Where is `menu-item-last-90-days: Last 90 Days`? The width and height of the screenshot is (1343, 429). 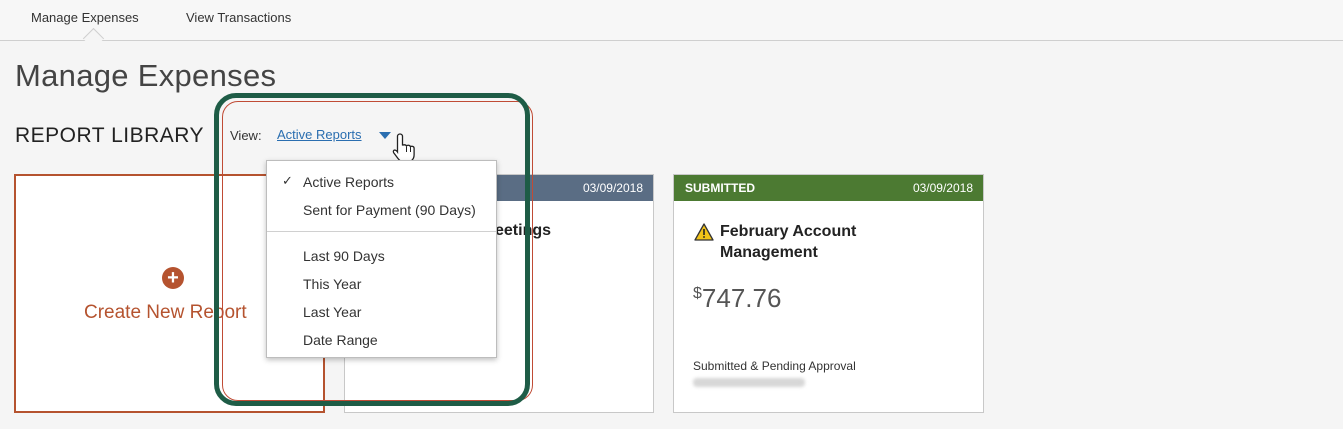 menu-item-last-90-days: Last 90 Days is located at coordinates (344, 256).